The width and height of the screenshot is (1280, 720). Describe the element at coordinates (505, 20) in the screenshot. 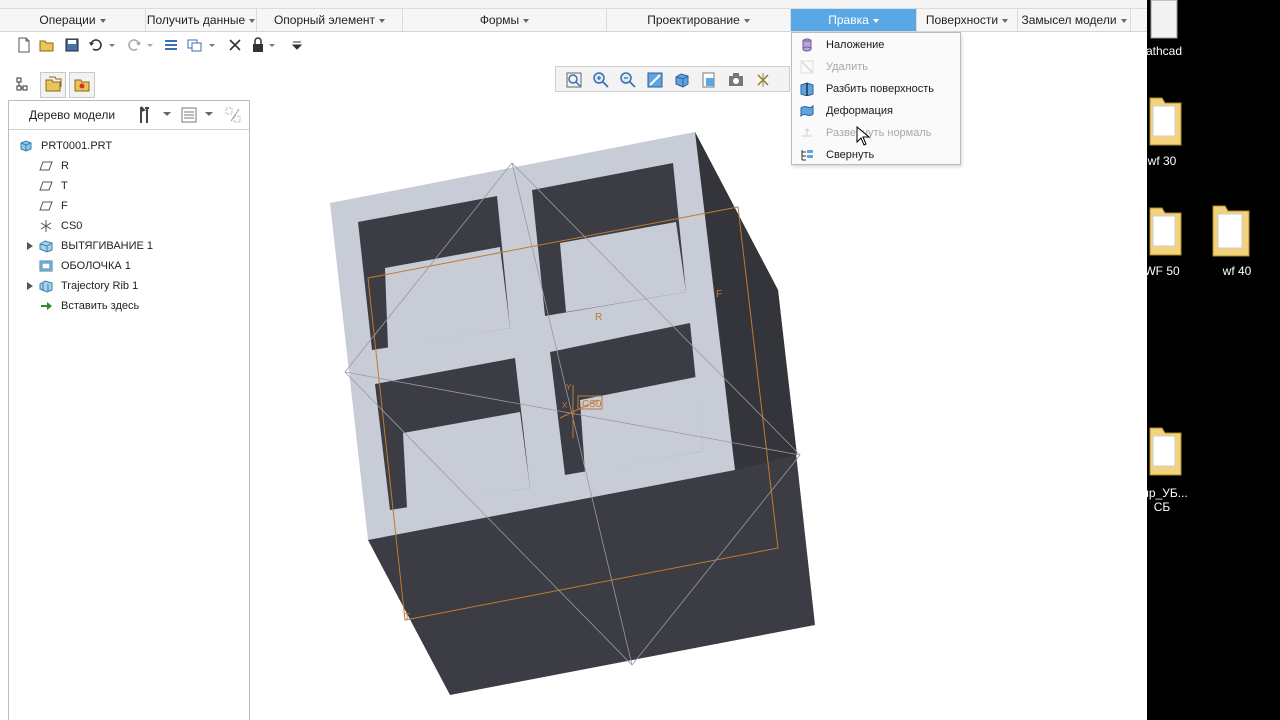

I see `ribbon-group-shapes: Формы` at that location.